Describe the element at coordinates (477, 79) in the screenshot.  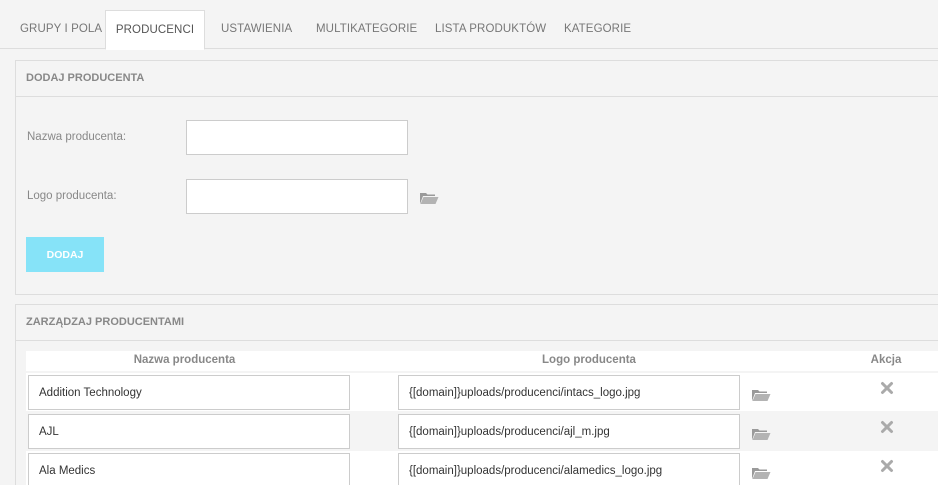
I see `add-producer-title: DODAJ PRODUCENTA` at that location.